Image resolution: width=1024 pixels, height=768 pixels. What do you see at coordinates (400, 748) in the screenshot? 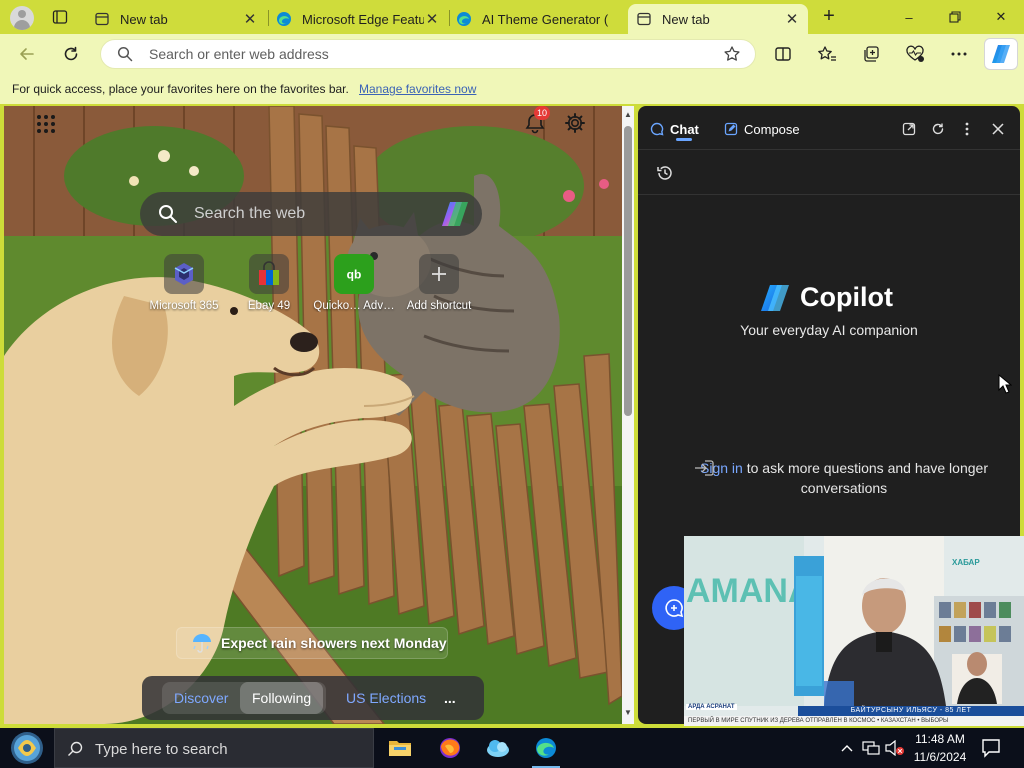
I see `taskbar-app-file-explorer` at bounding box center [400, 748].